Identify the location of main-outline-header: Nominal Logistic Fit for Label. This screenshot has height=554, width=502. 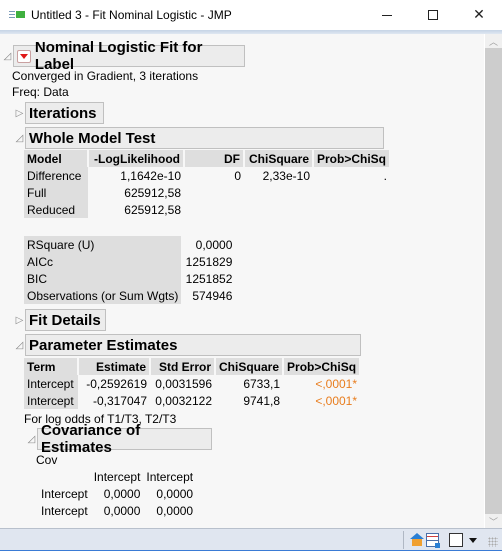
(129, 56).